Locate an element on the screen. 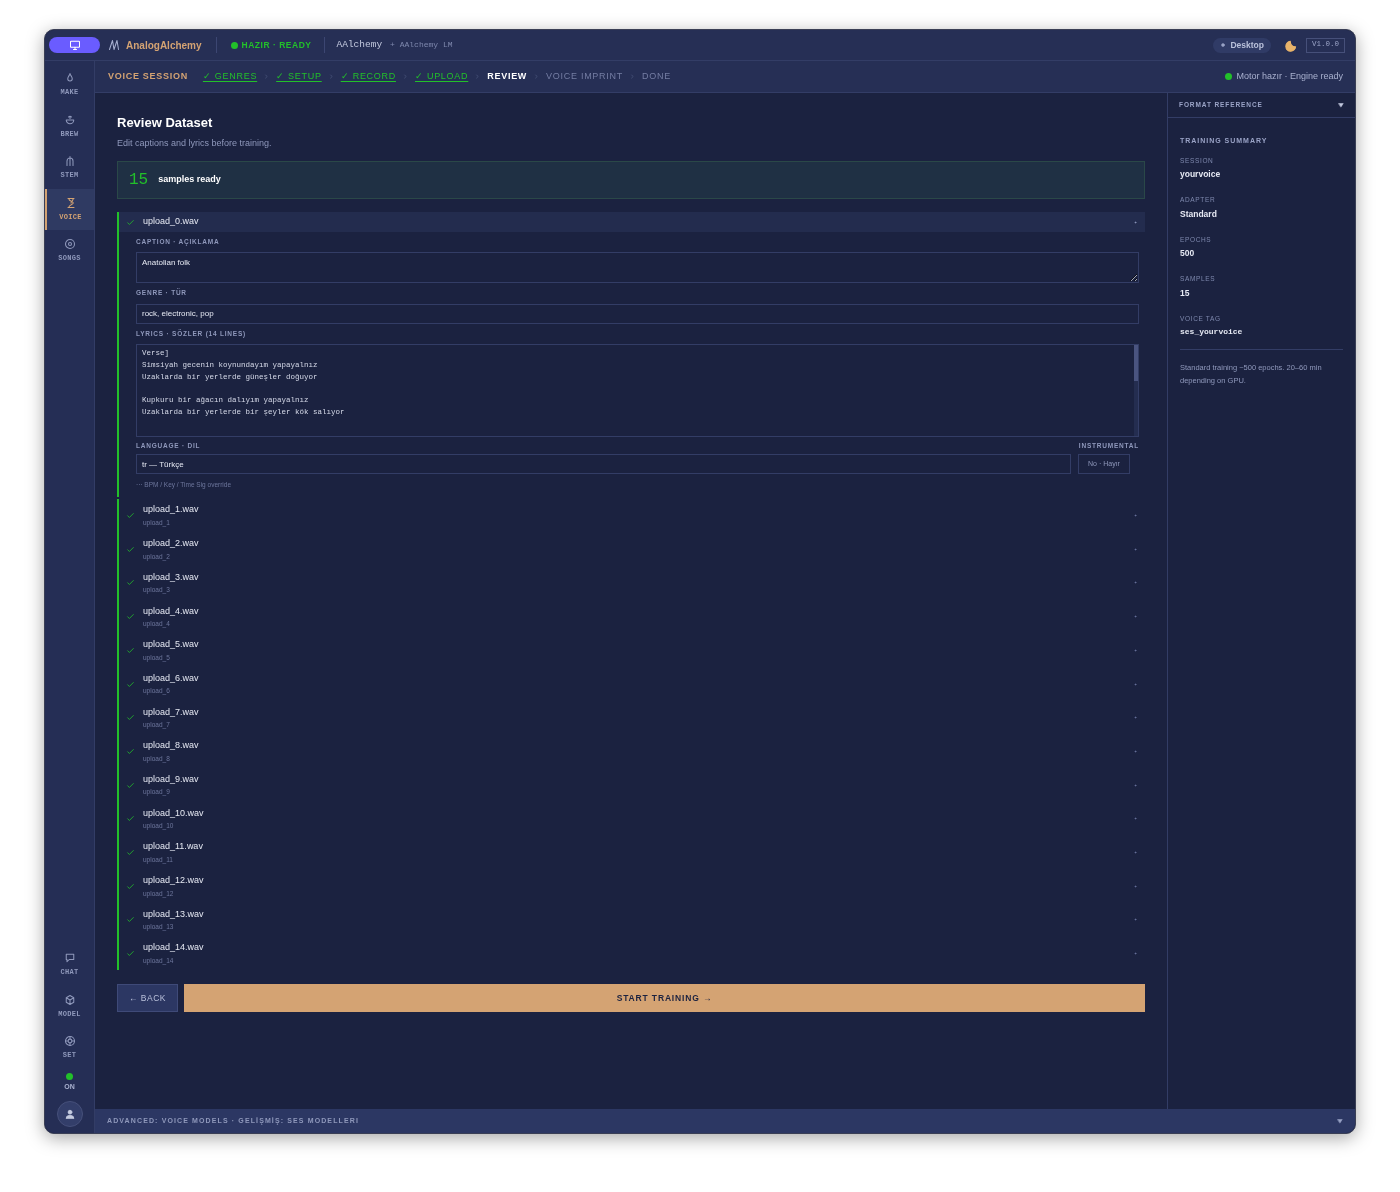 Image resolution: width=1400 pixels, height=1192 pixels. caption-field: Anatolian folk is located at coordinates (637, 267).